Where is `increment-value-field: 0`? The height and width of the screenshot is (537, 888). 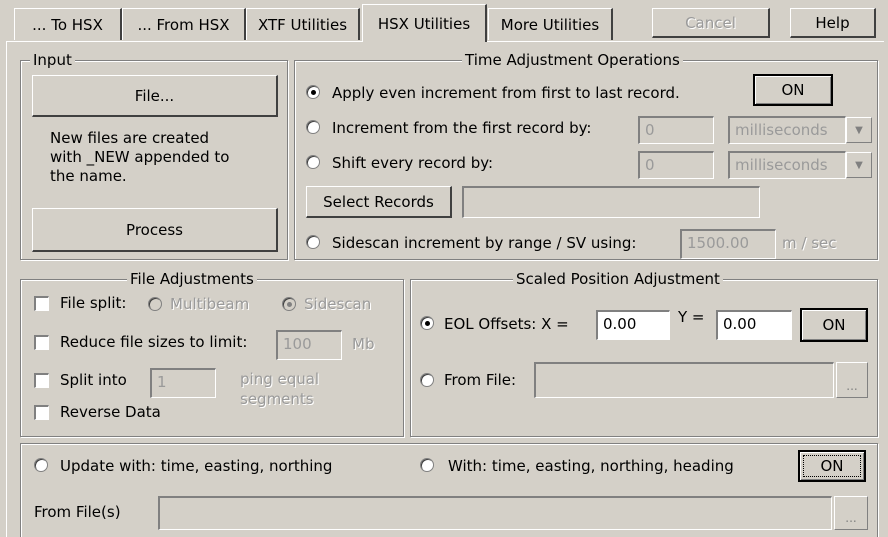
increment-value-field: 0 is located at coordinates (676, 130).